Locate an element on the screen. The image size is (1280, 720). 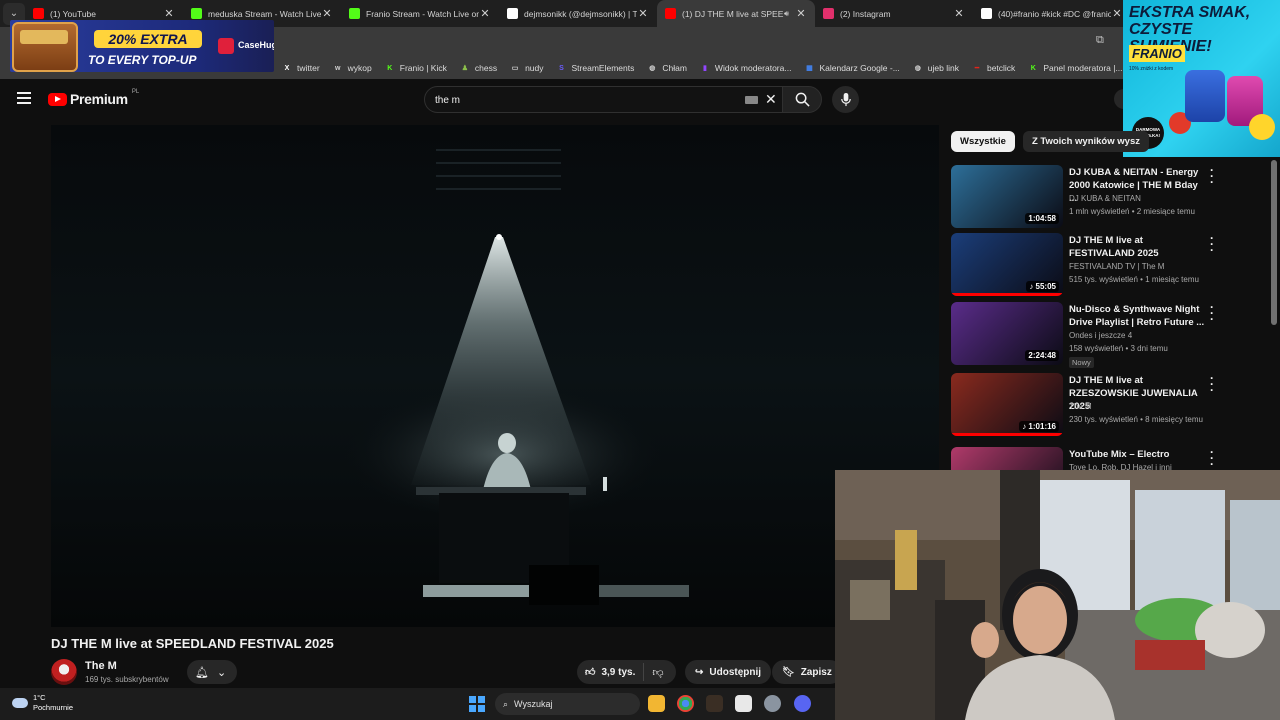
new-badge: Nowy is located at coordinates (1081, 362).